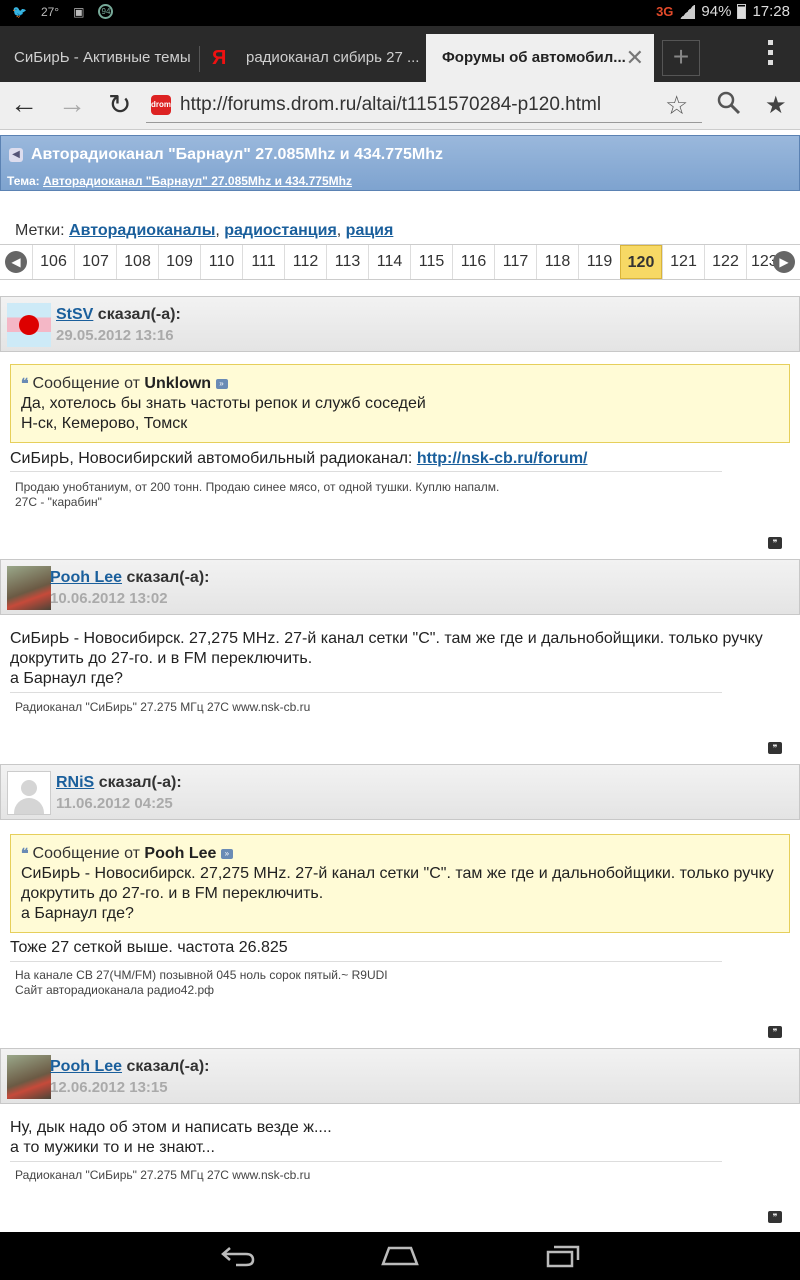 The height and width of the screenshot is (1280, 800). Describe the element at coordinates (79, 11) in the screenshot. I see `notification-icon: ▣` at that location.